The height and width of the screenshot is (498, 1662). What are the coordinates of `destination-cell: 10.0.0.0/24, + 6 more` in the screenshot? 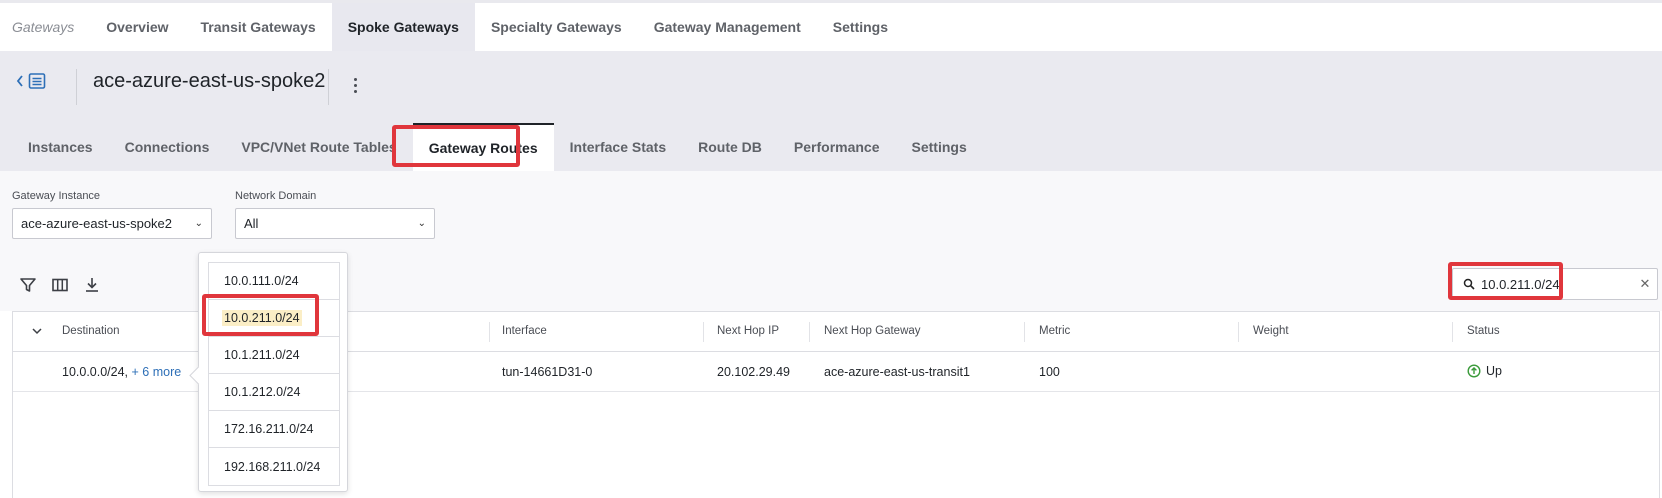 It's located at (121, 372).